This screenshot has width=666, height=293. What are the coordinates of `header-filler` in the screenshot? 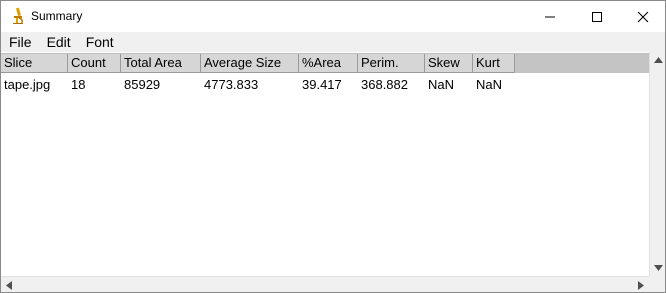 It's located at (582, 63).